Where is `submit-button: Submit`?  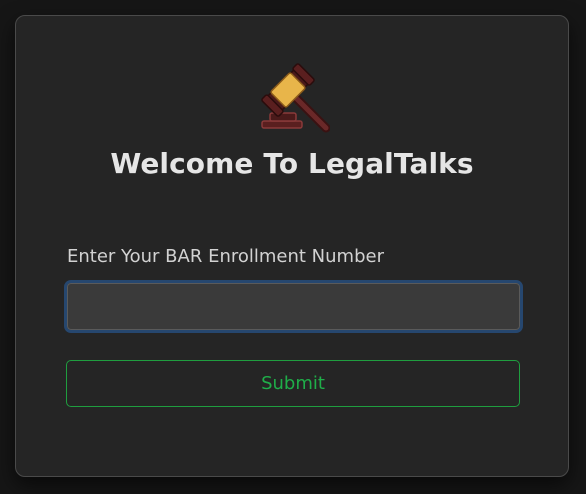 submit-button: Submit is located at coordinates (293, 383).